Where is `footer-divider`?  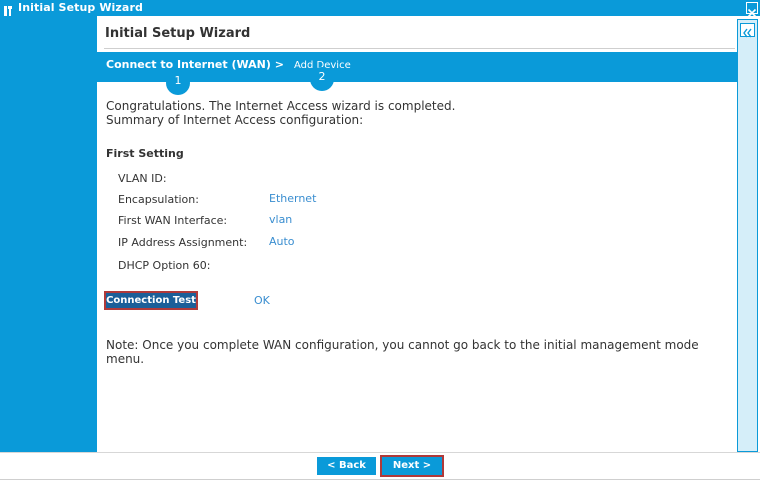 footer-divider is located at coordinates (380, 452).